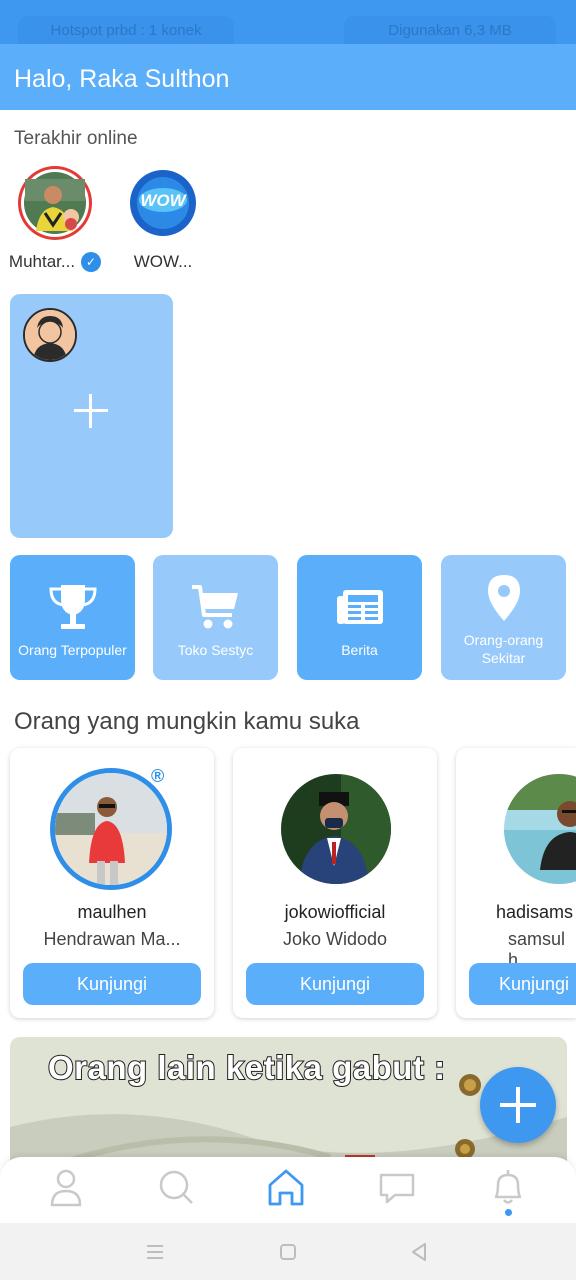  Describe the element at coordinates (126, 30) in the screenshot. I see `hotspot-status: Hotspot prbd : 1 konek` at that location.